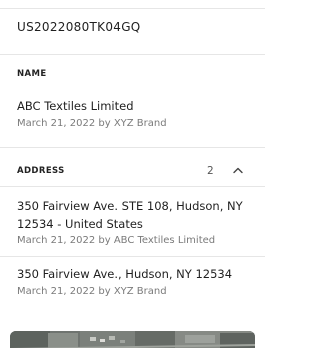  I want to click on top-divider, so click(132, 8).